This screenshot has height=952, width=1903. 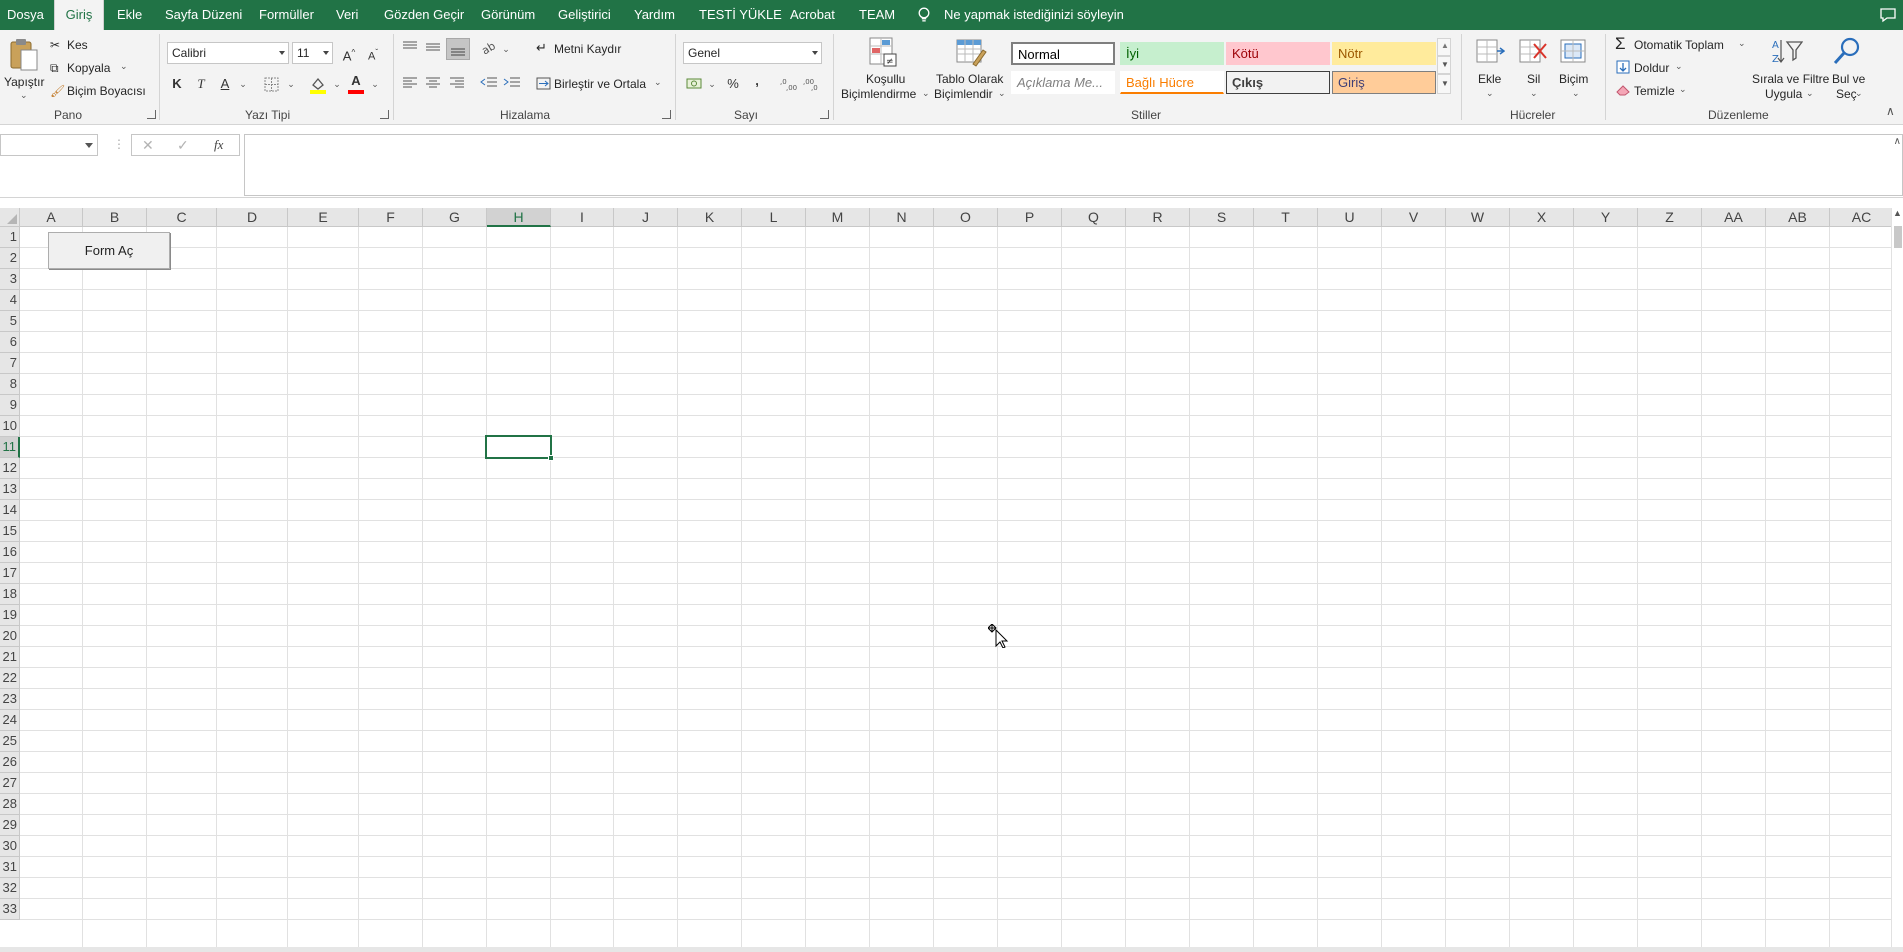 I want to click on row-header-24: 24, so click(x=10, y=720).